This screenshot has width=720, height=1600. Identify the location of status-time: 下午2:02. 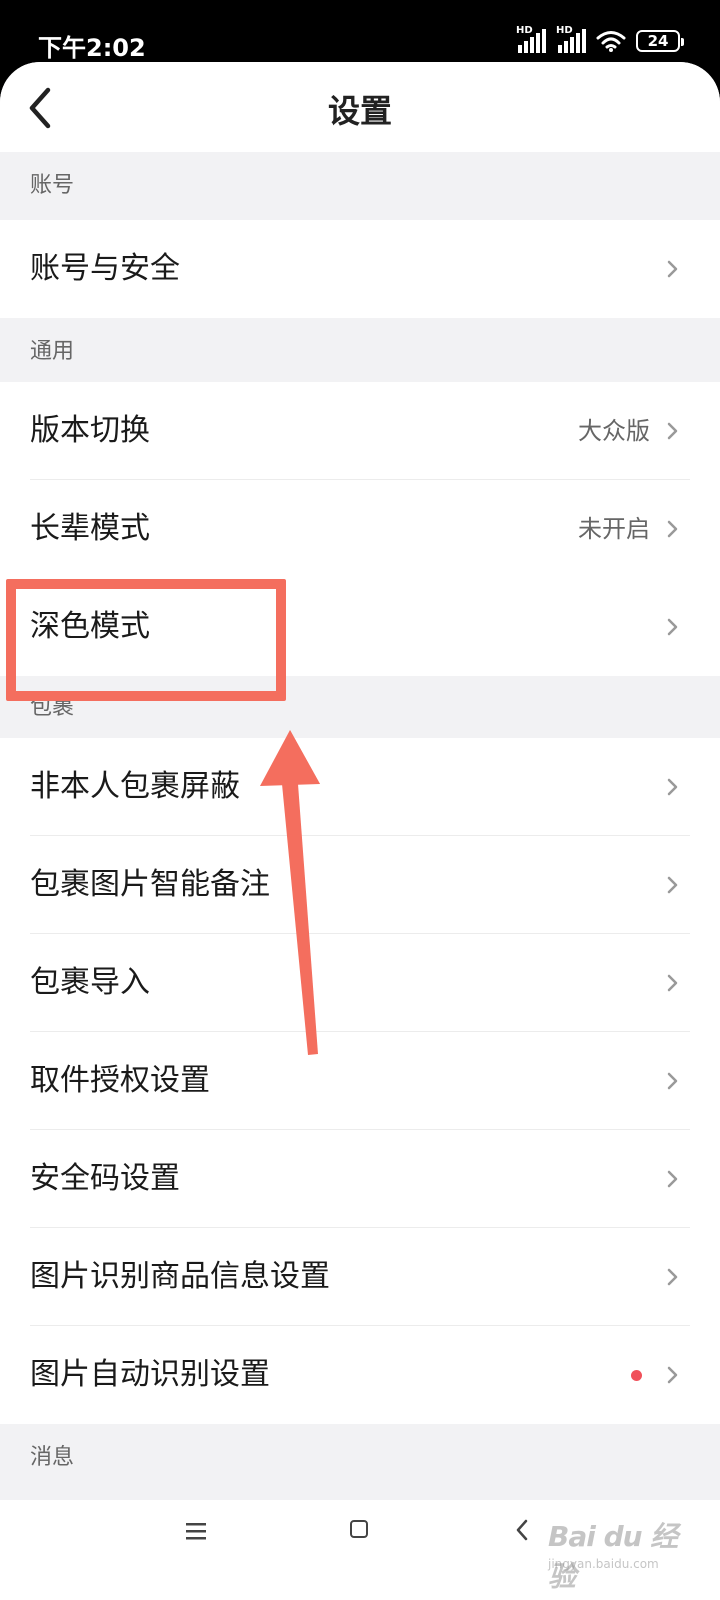
(92, 48).